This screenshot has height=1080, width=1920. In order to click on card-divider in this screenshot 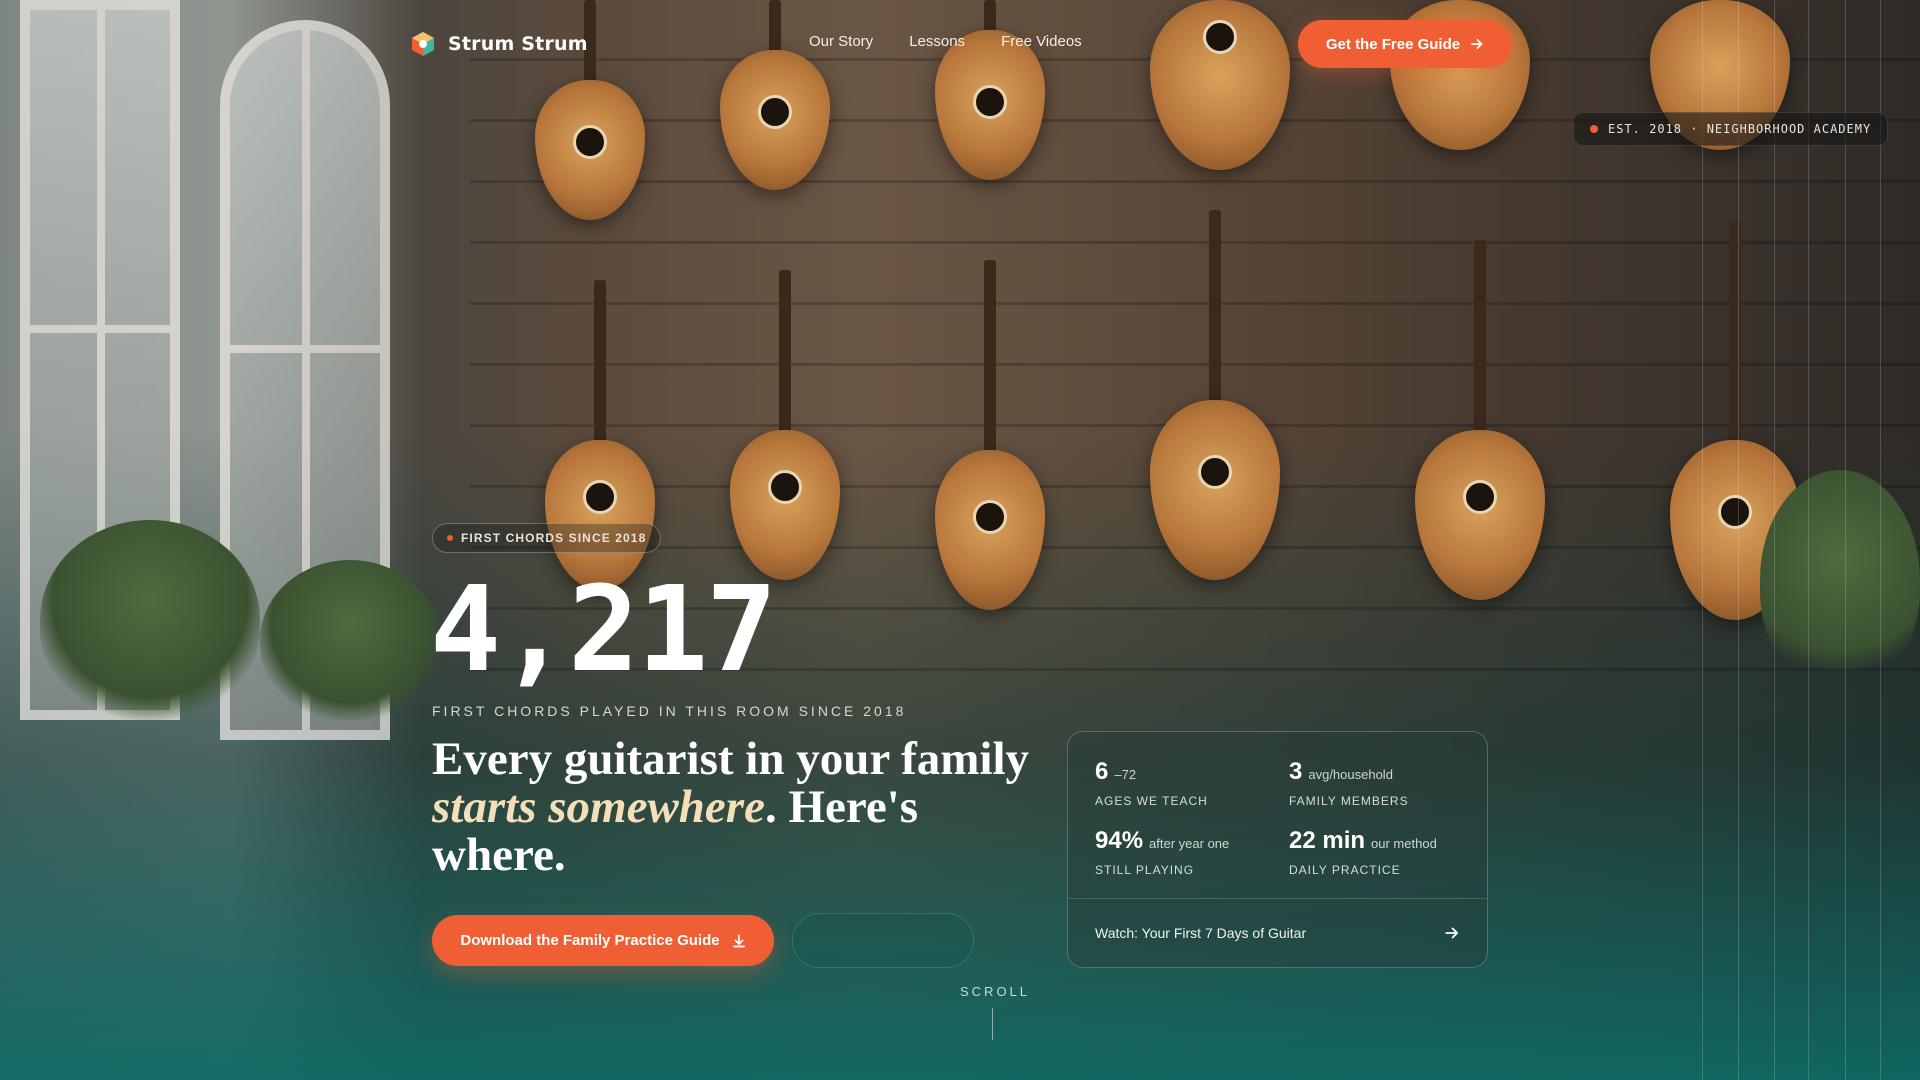, I will do `click(1277, 898)`.